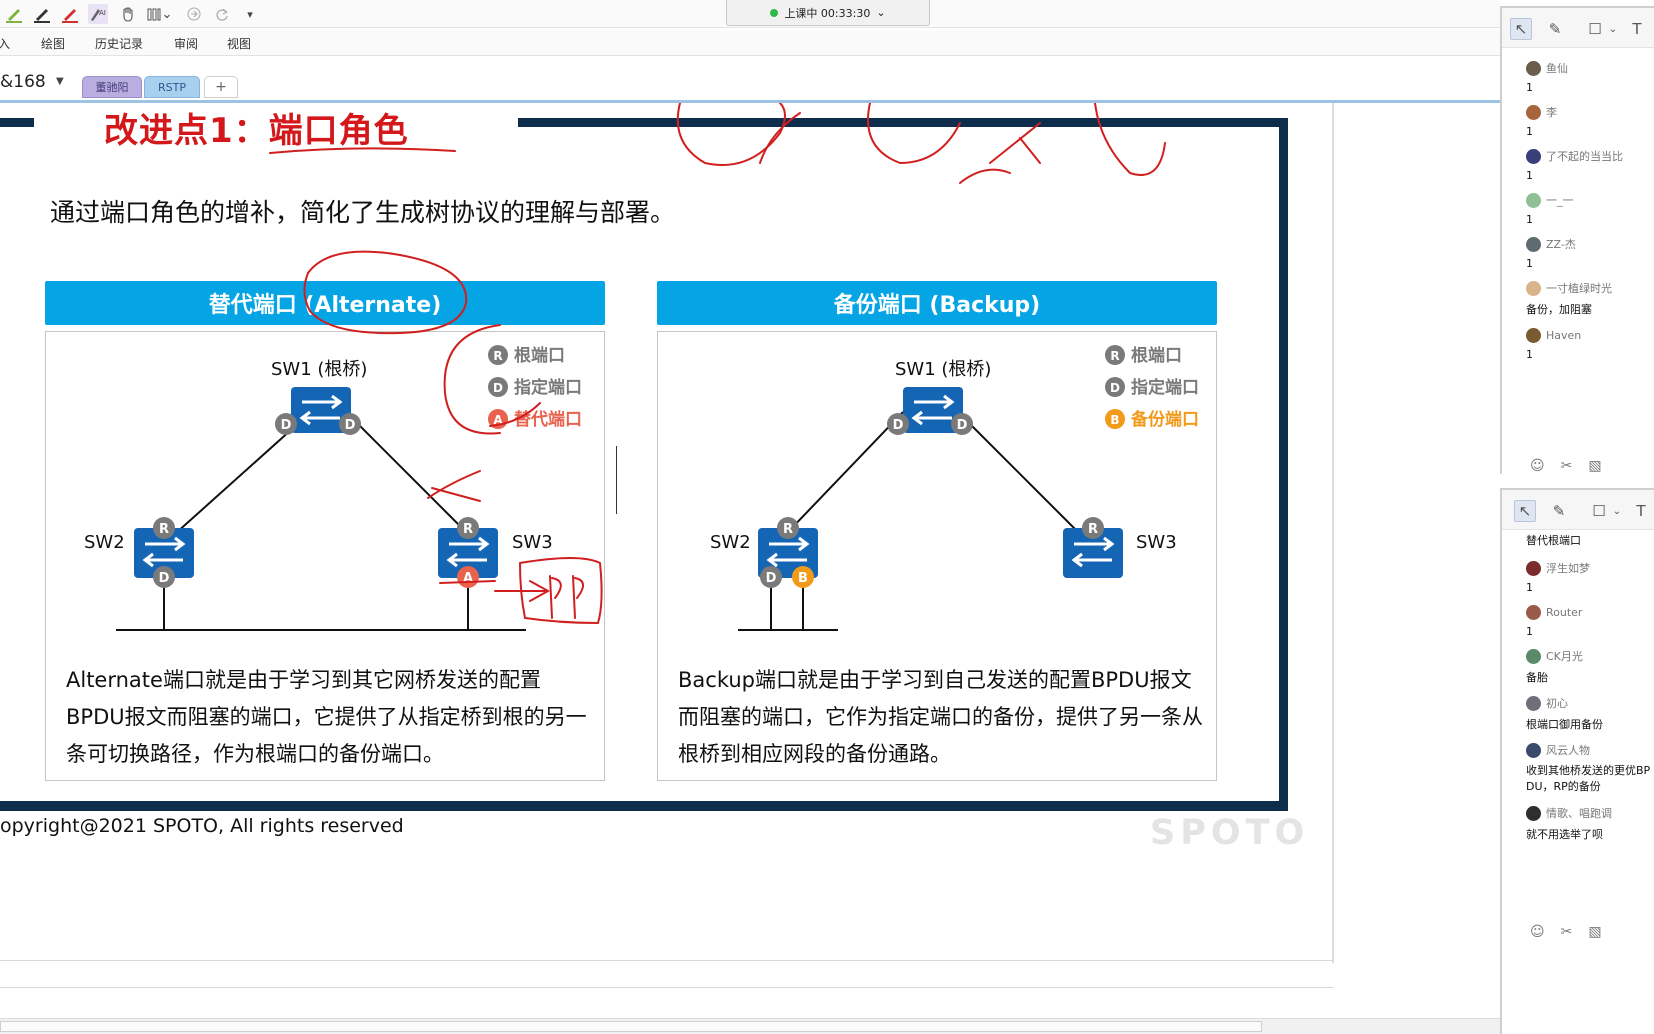  I want to click on pen-green-icon, so click(14, 14).